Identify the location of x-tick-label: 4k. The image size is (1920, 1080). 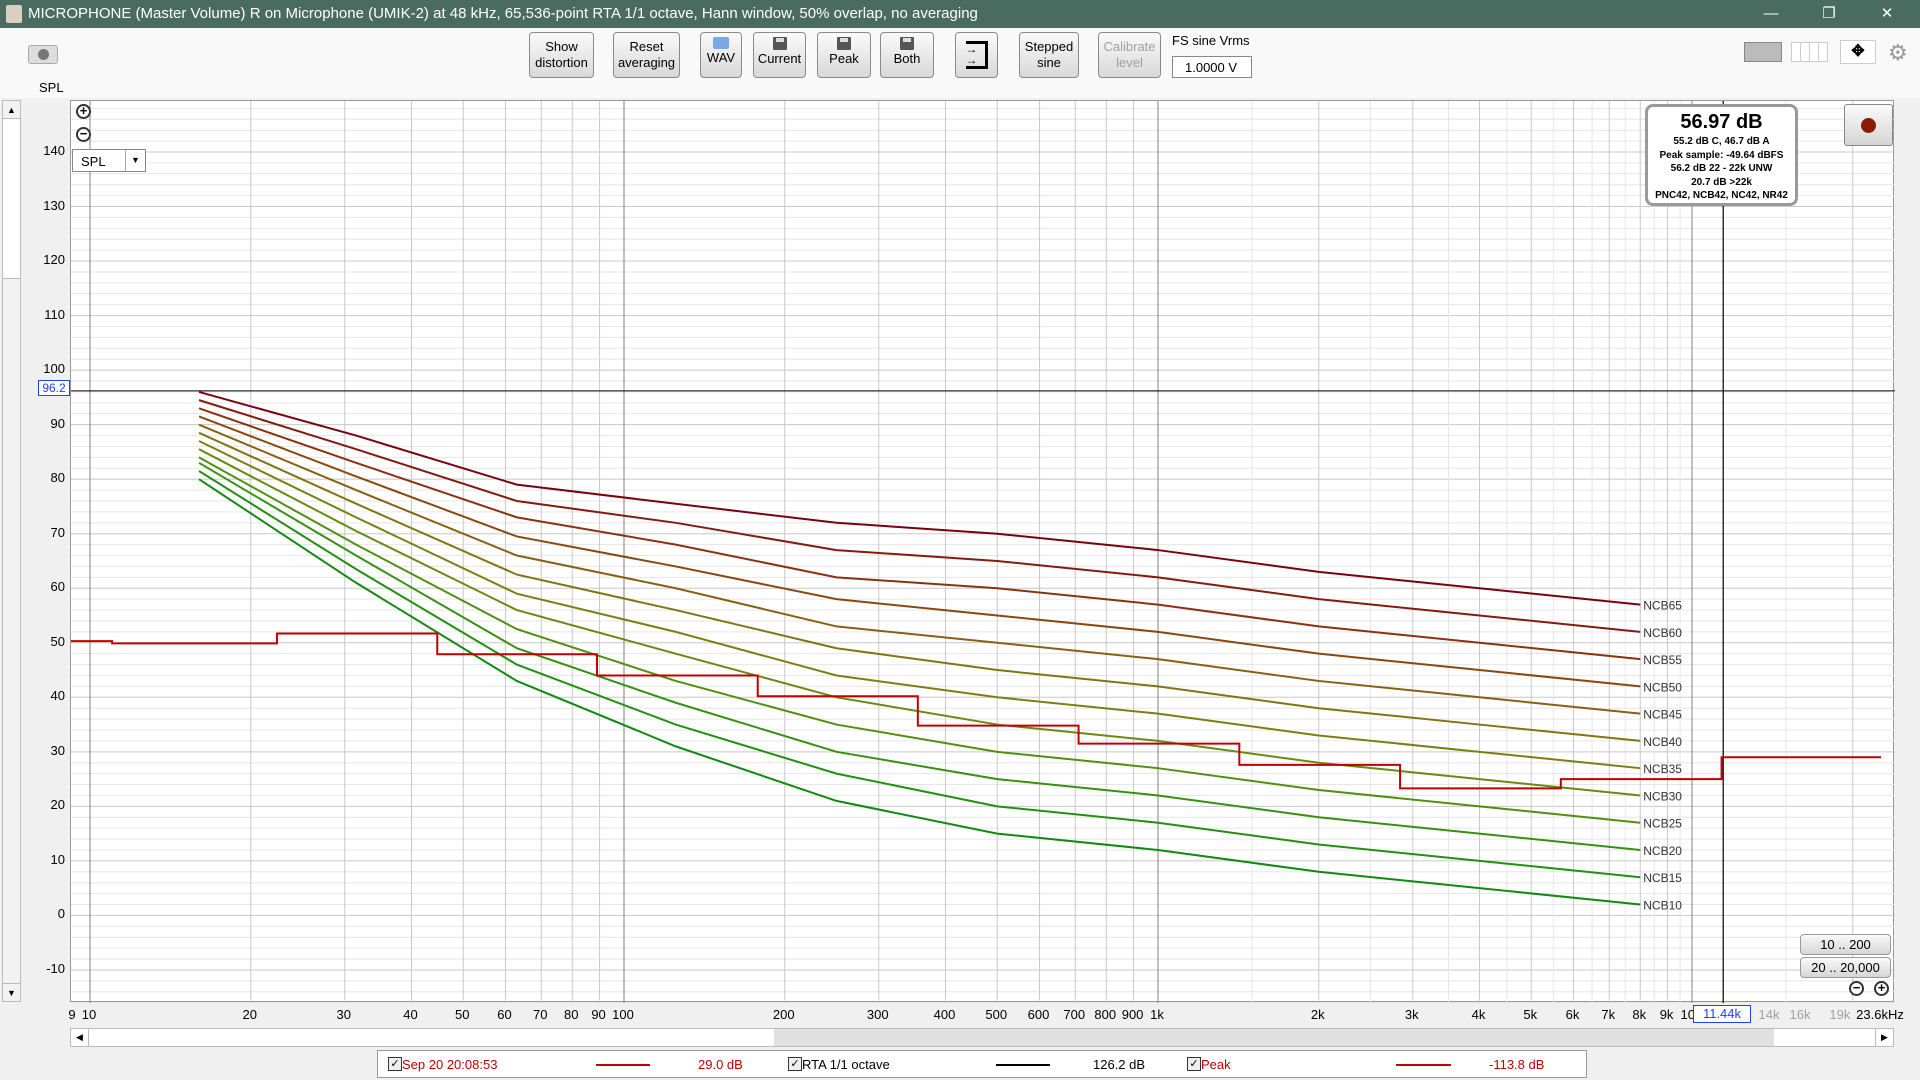
(1478, 1014).